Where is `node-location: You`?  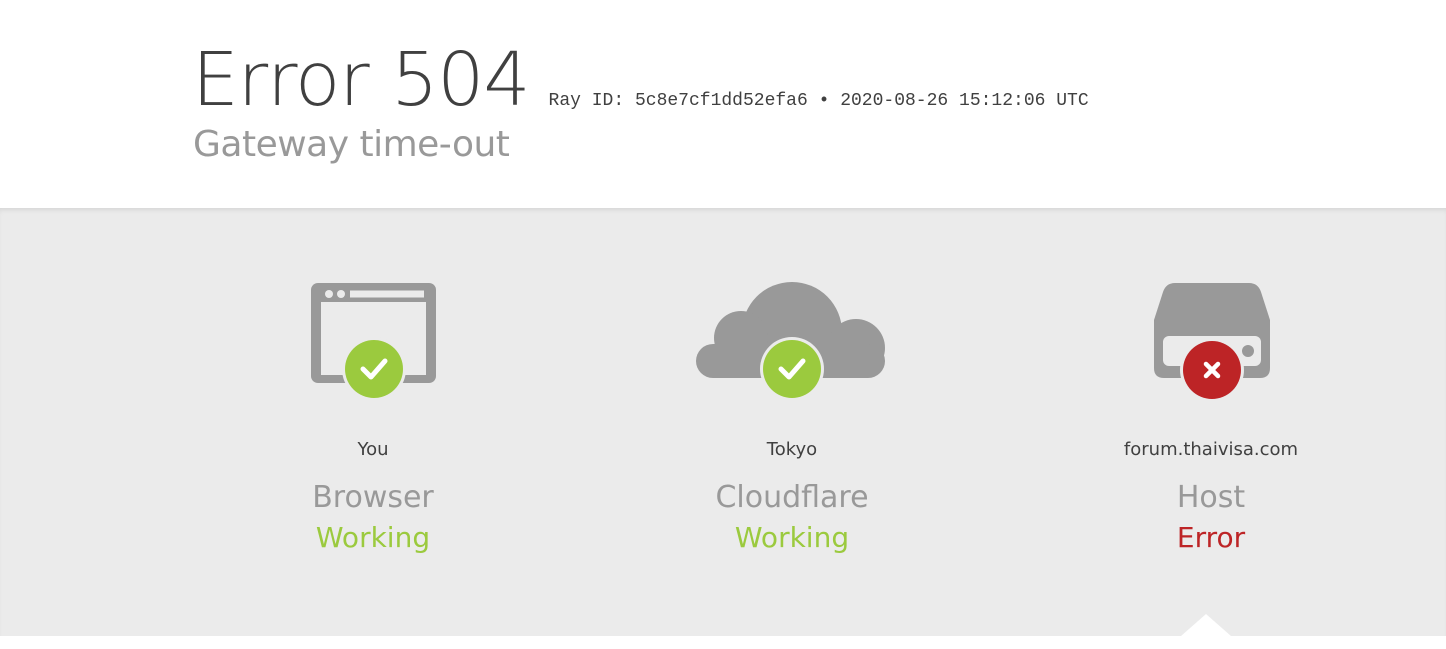 node-location: You is located at coordinates (373, 449).